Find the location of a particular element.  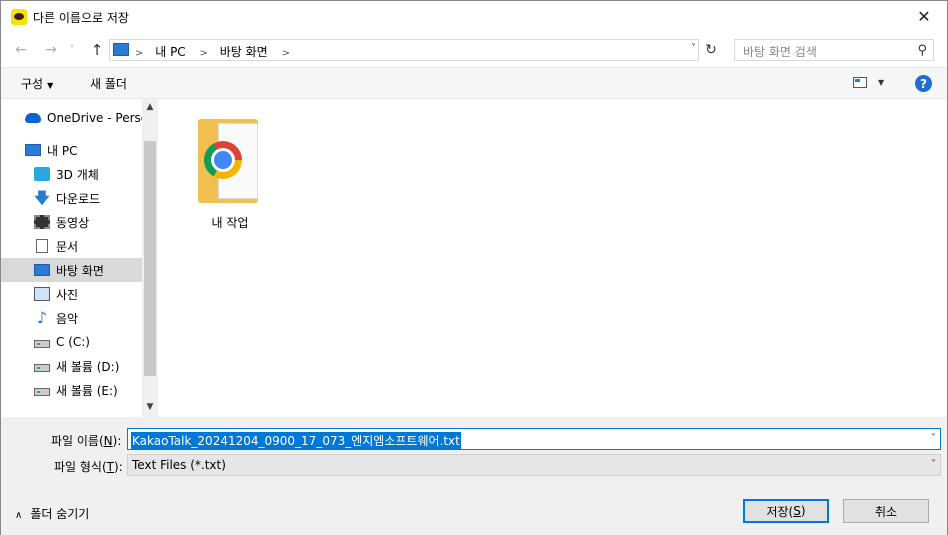

sidebar-item-drive-d: 새 볼륨 (D:) is located at coordinates (71, 366).